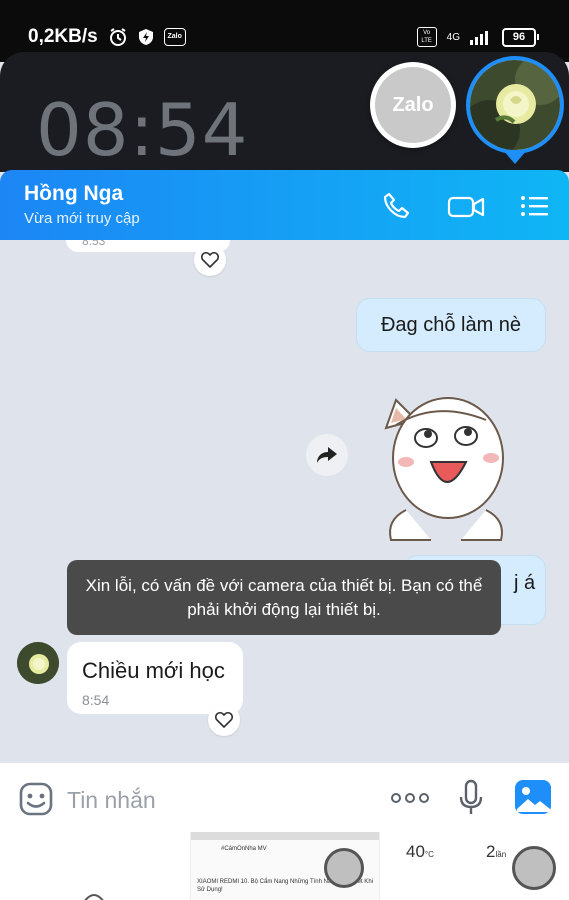  What do you see at coordinates (284, 797) in the screenshot?
I see `message-input-bar: Tin nhắn` at bounding box center [284, 797].